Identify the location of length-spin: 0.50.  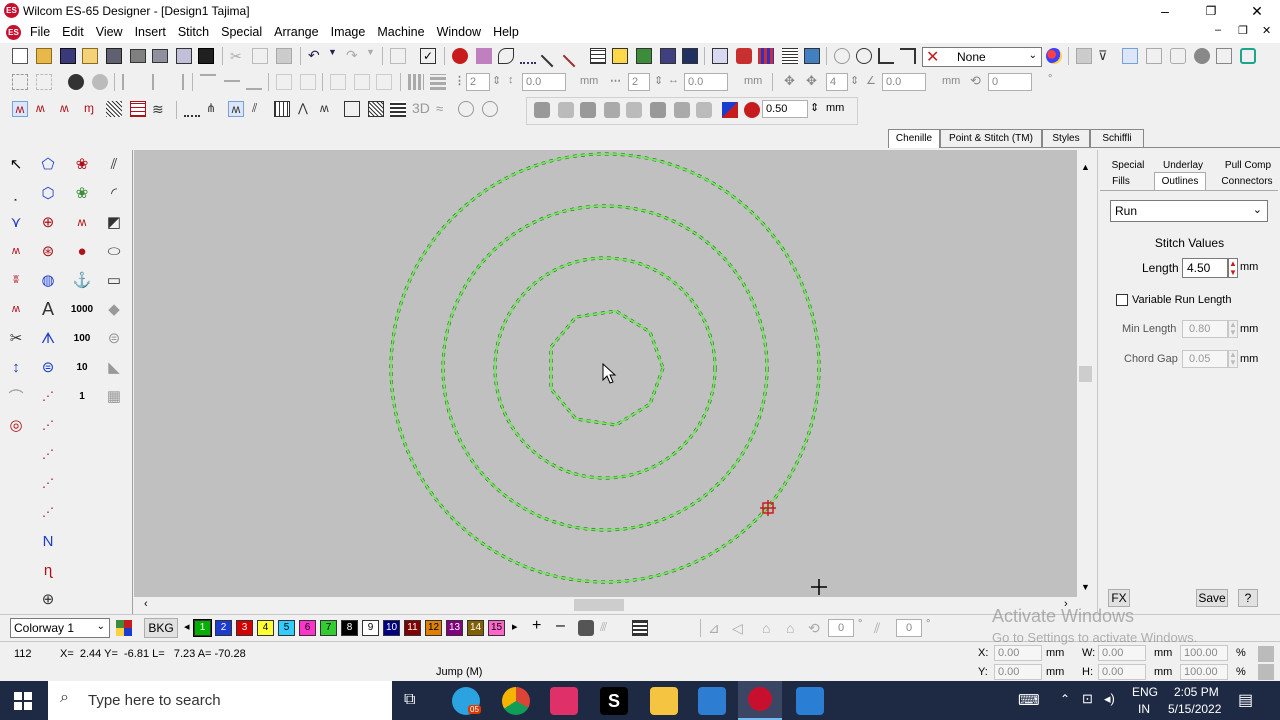
(785, 109).